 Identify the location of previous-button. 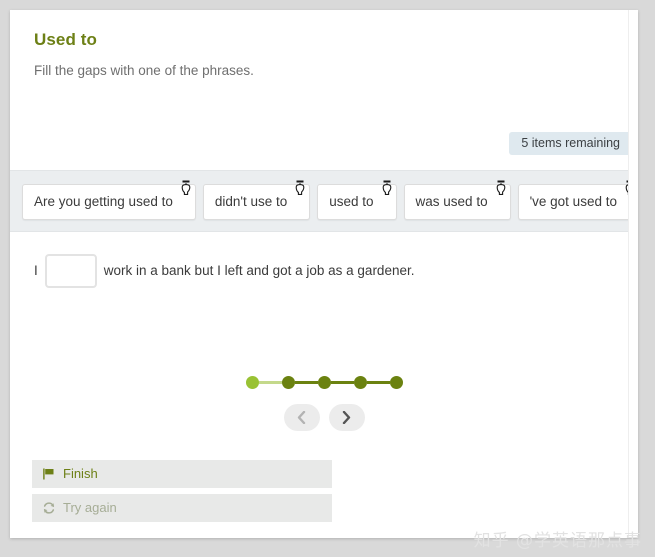
(301, 417).